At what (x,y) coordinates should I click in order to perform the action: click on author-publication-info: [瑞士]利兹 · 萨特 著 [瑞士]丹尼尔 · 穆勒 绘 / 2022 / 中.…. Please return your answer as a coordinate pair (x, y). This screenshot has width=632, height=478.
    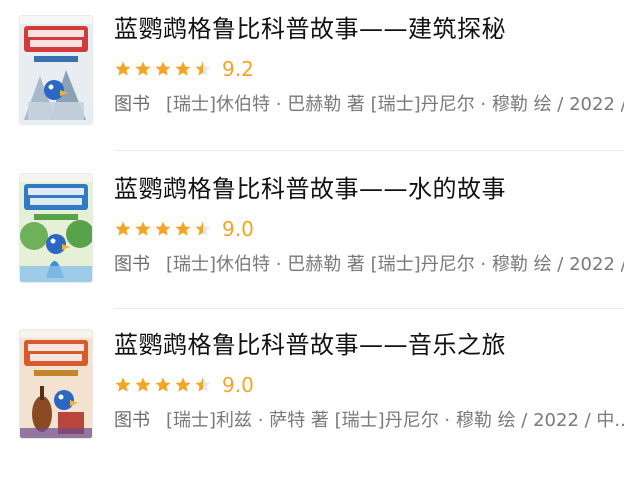
    Looking at the image, I should click on (395, 420).